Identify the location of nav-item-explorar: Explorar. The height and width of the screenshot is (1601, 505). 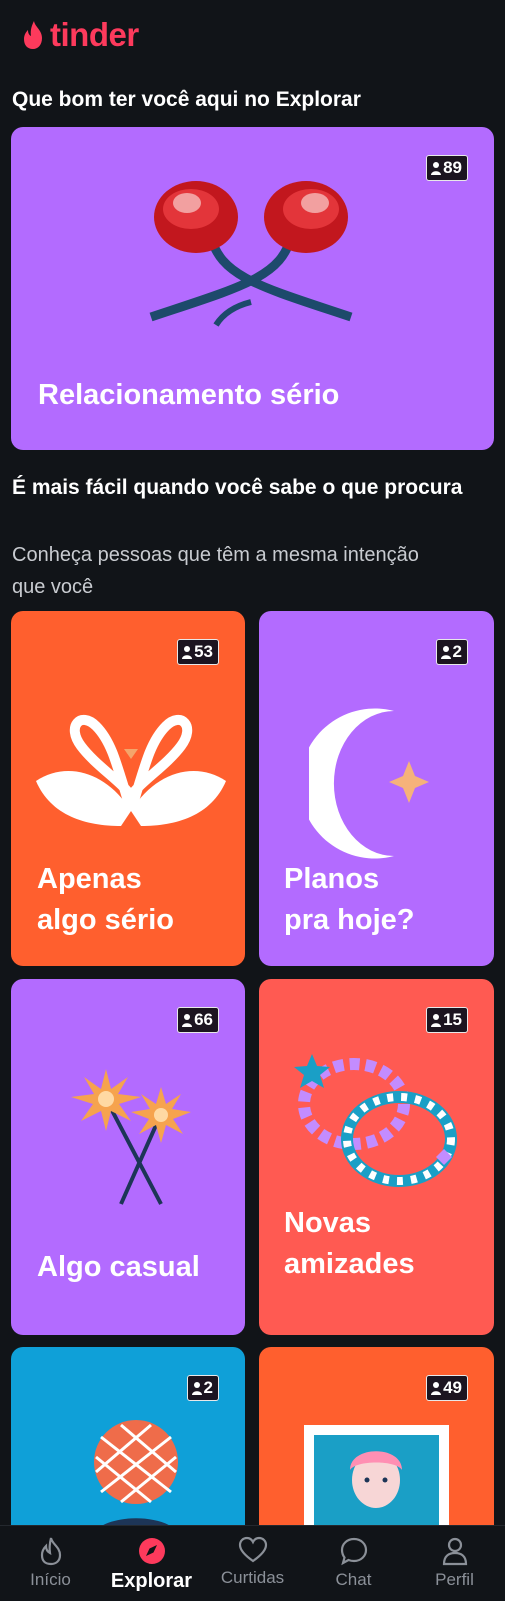
(151, 1563).